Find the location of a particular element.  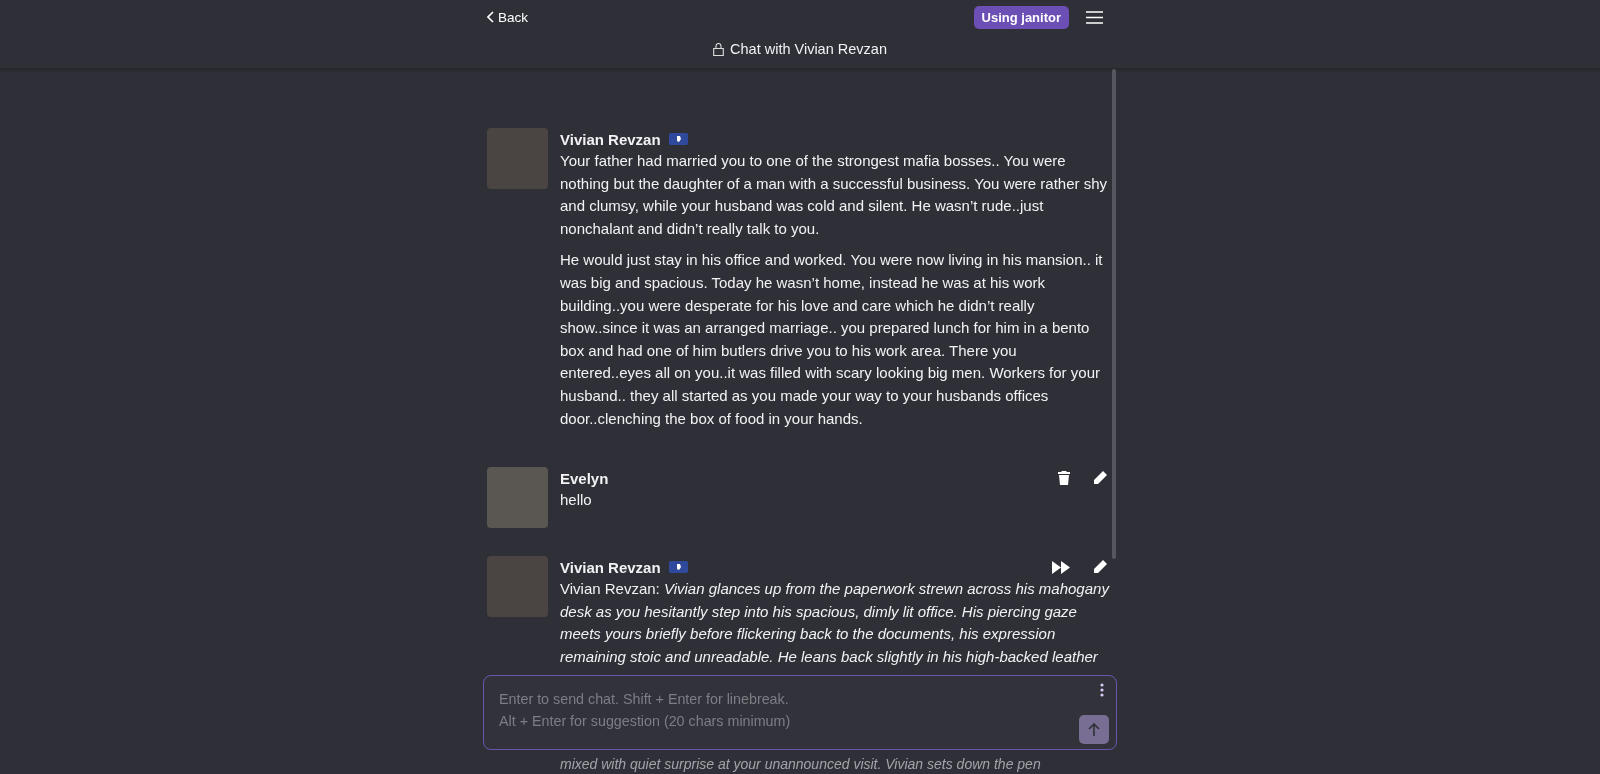

chevron-left-icon is located at coordinates (491, 17).